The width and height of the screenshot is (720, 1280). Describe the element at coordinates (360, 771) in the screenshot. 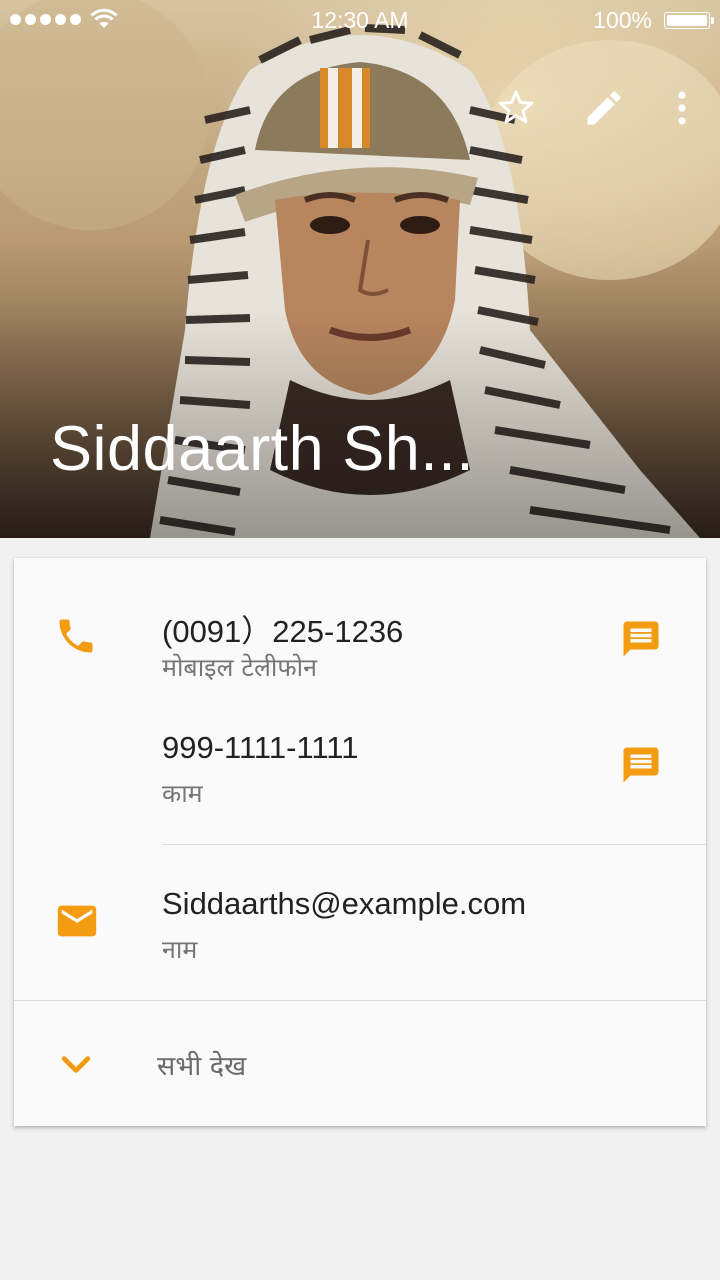

I see `phone-row-work: 999-1111-1111 काम` at that location.